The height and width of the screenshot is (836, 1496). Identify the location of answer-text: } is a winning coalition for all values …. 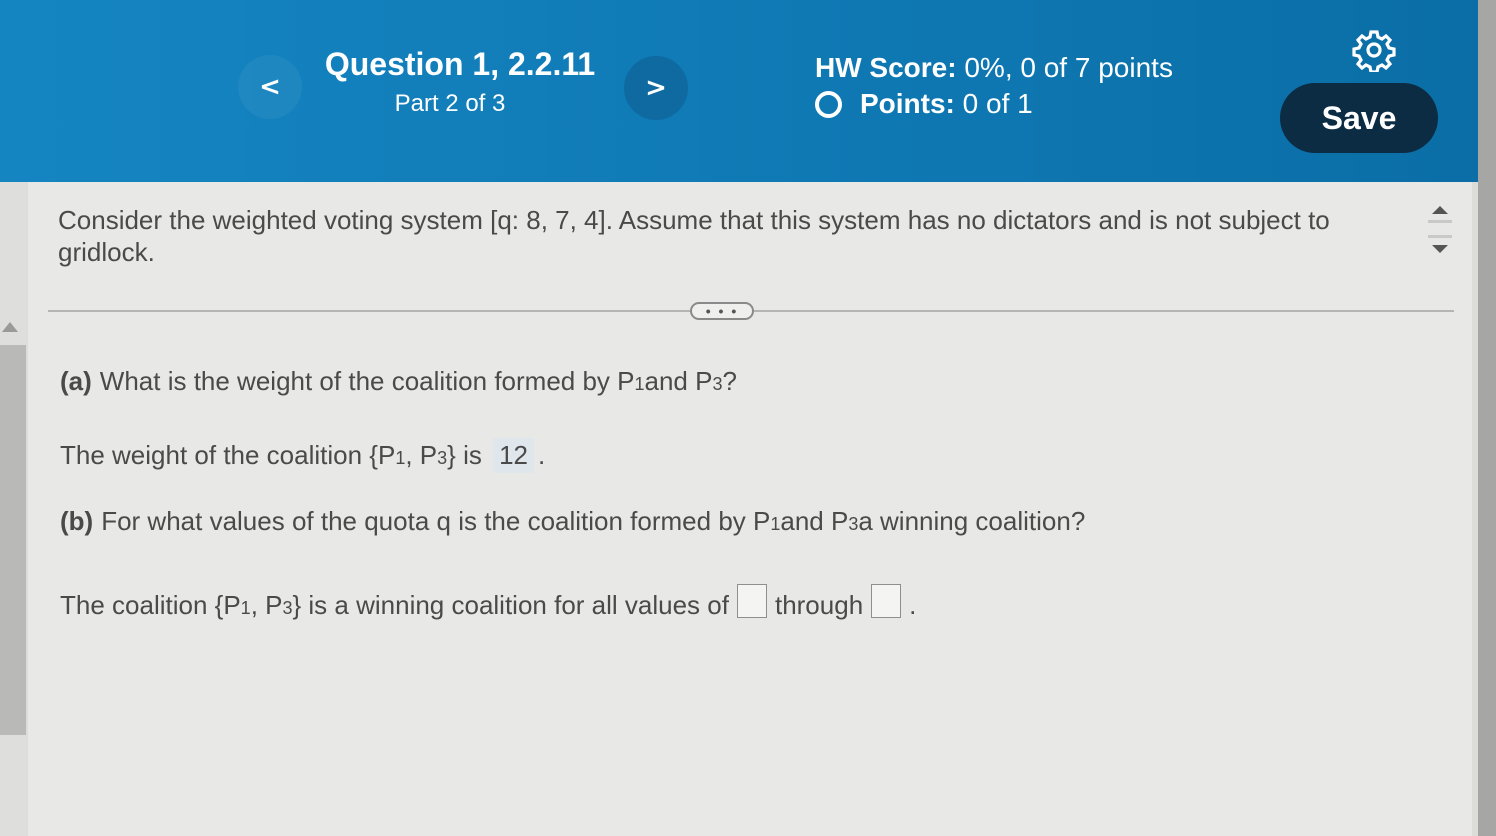
(510, 605).